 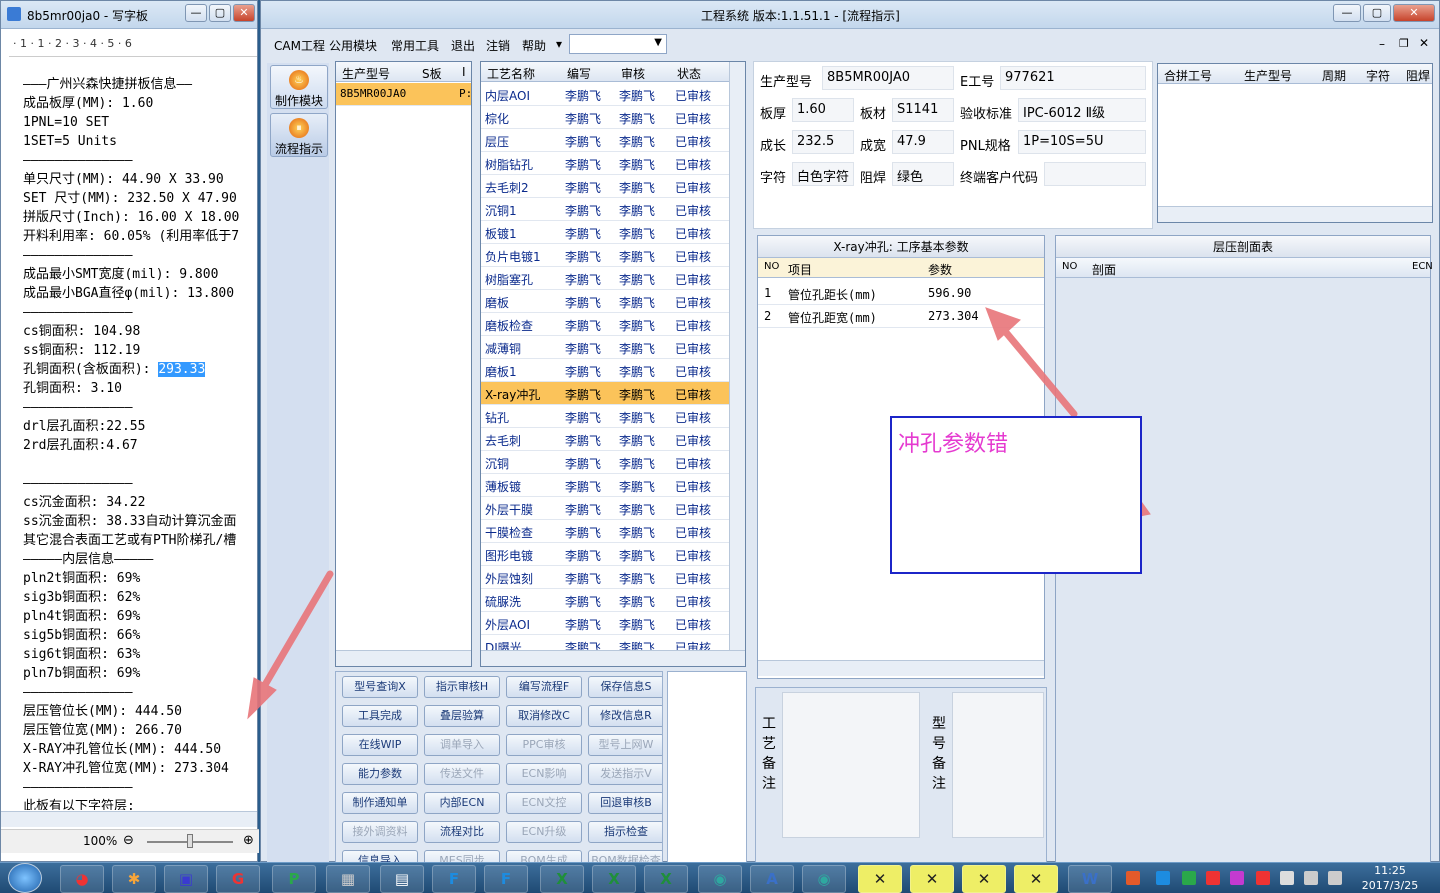 What do you see at coordinates (348, 879) in the screenshot?
I see `calculator-icon: ▦` at bounding box center [348, 879].